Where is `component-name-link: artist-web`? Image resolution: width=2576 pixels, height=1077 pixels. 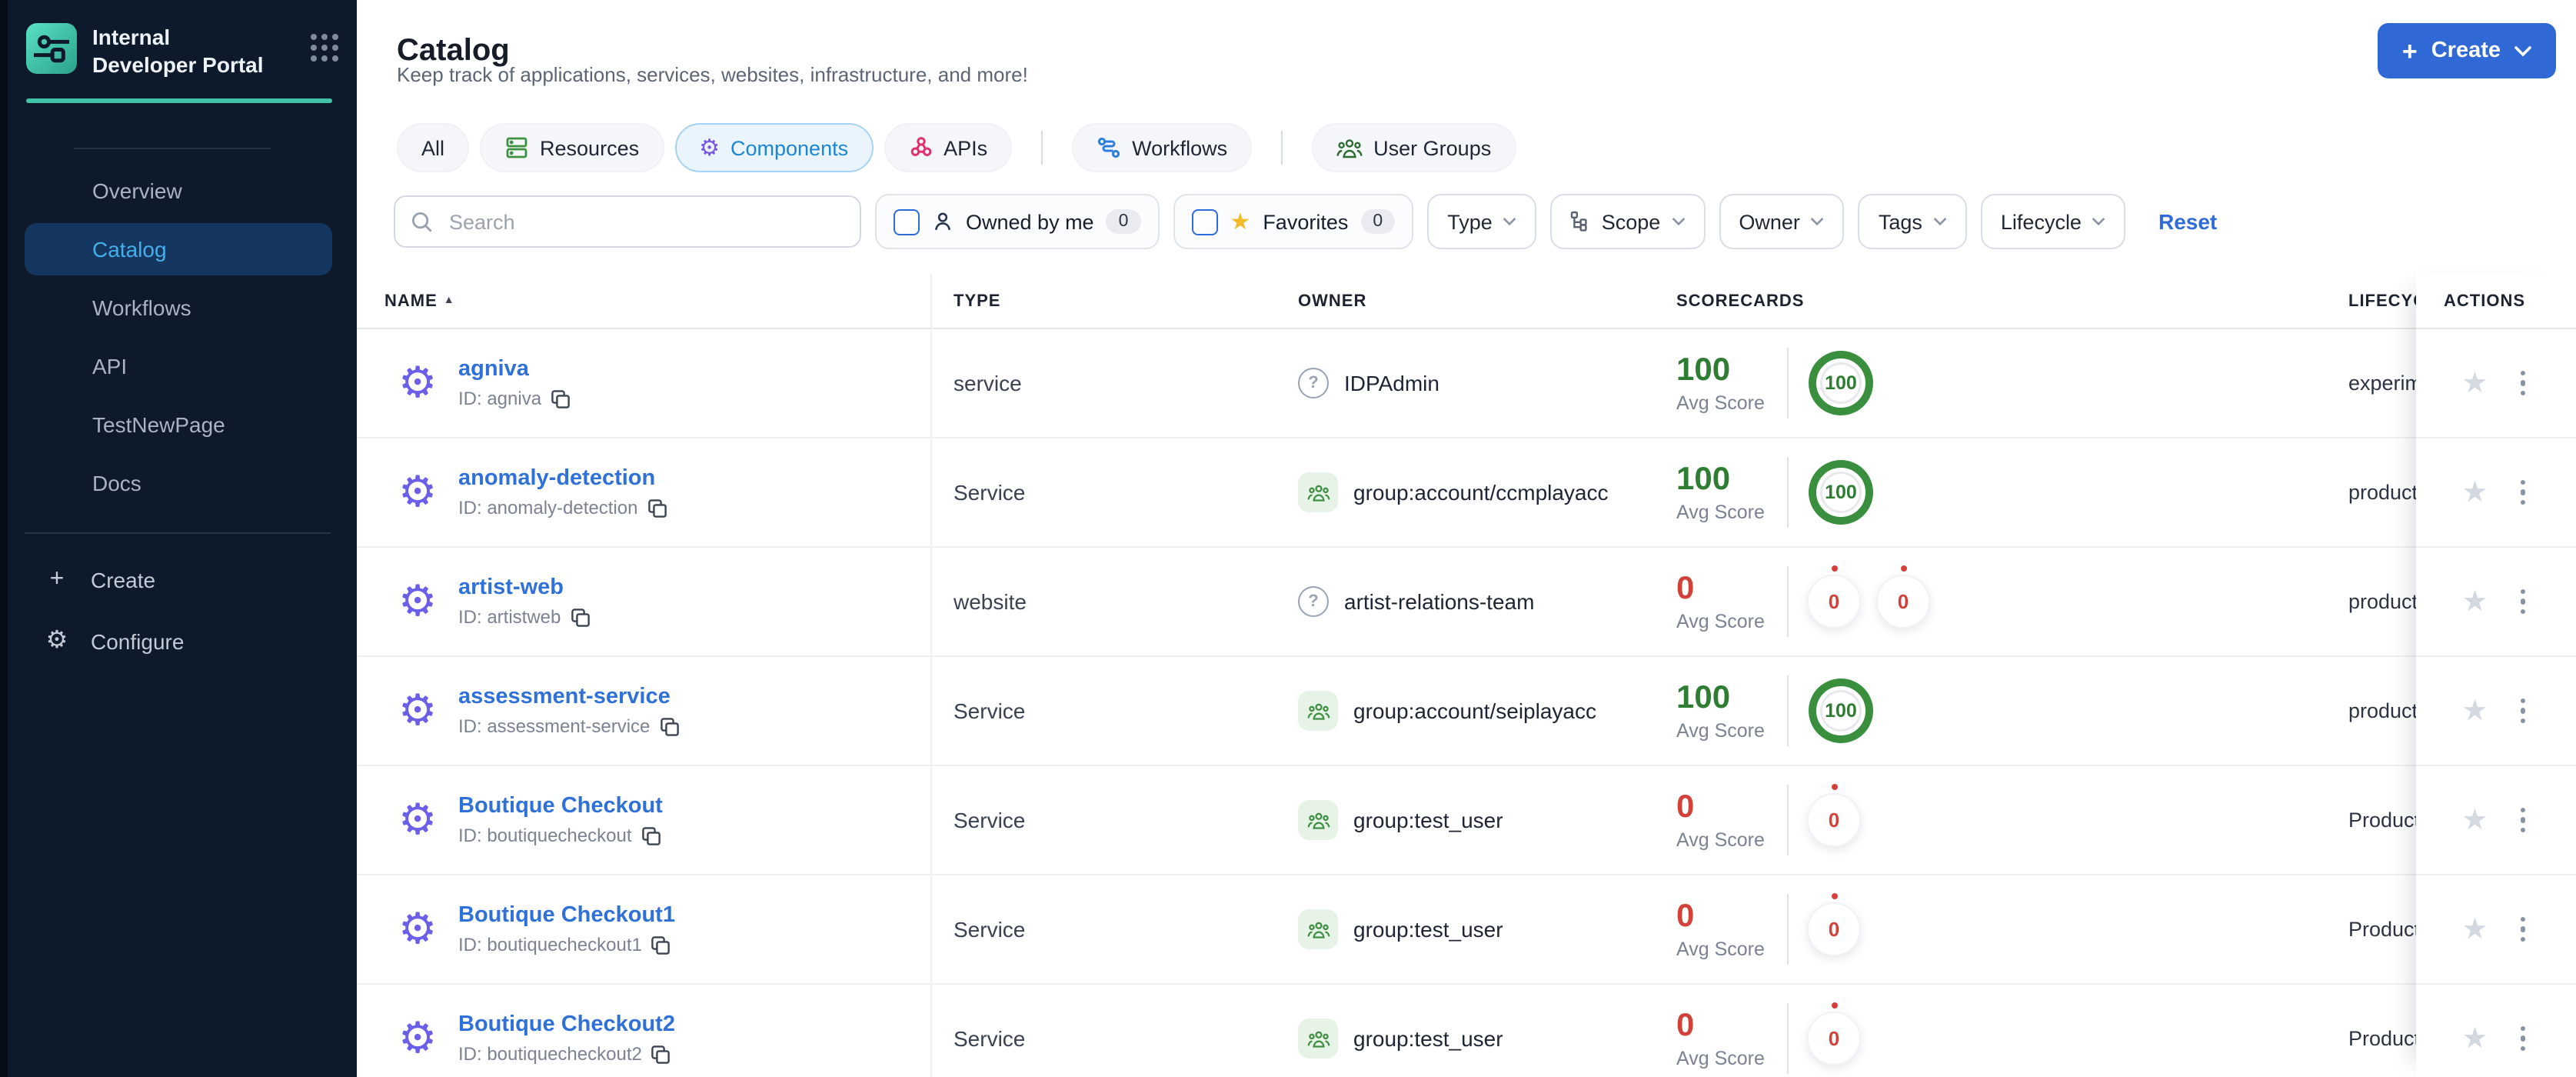
component-name-link: artist-web is located at coordinates (524, 587).